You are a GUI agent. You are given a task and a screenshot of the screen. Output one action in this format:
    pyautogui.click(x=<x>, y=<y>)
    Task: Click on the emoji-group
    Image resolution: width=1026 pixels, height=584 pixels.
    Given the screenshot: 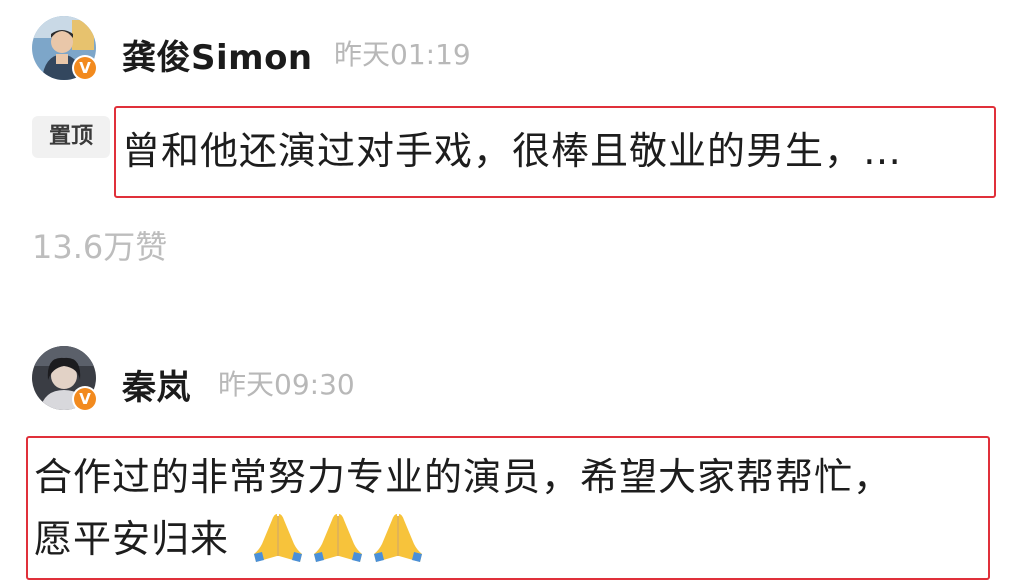 What is the action you would take?
    pyautogui.click(x=338, y=537)
    